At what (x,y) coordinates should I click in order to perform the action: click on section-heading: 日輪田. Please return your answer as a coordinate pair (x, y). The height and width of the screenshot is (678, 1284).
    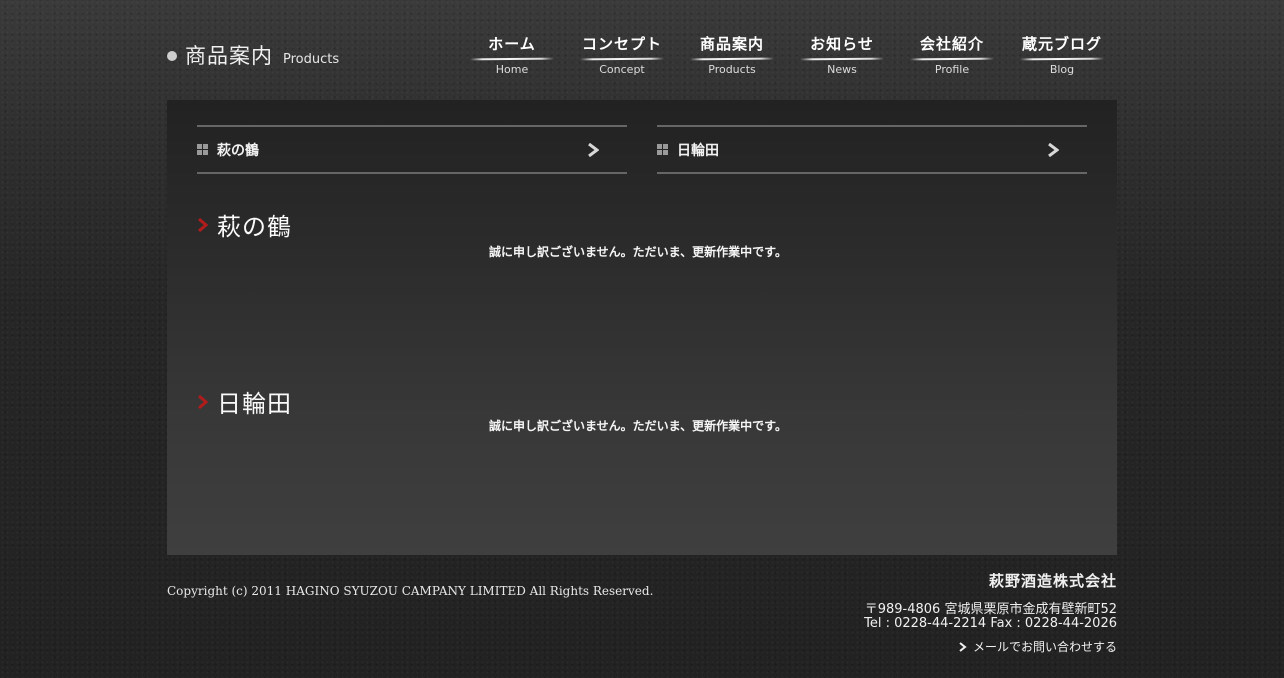
    Looking at the image, I should click on (254, 404).